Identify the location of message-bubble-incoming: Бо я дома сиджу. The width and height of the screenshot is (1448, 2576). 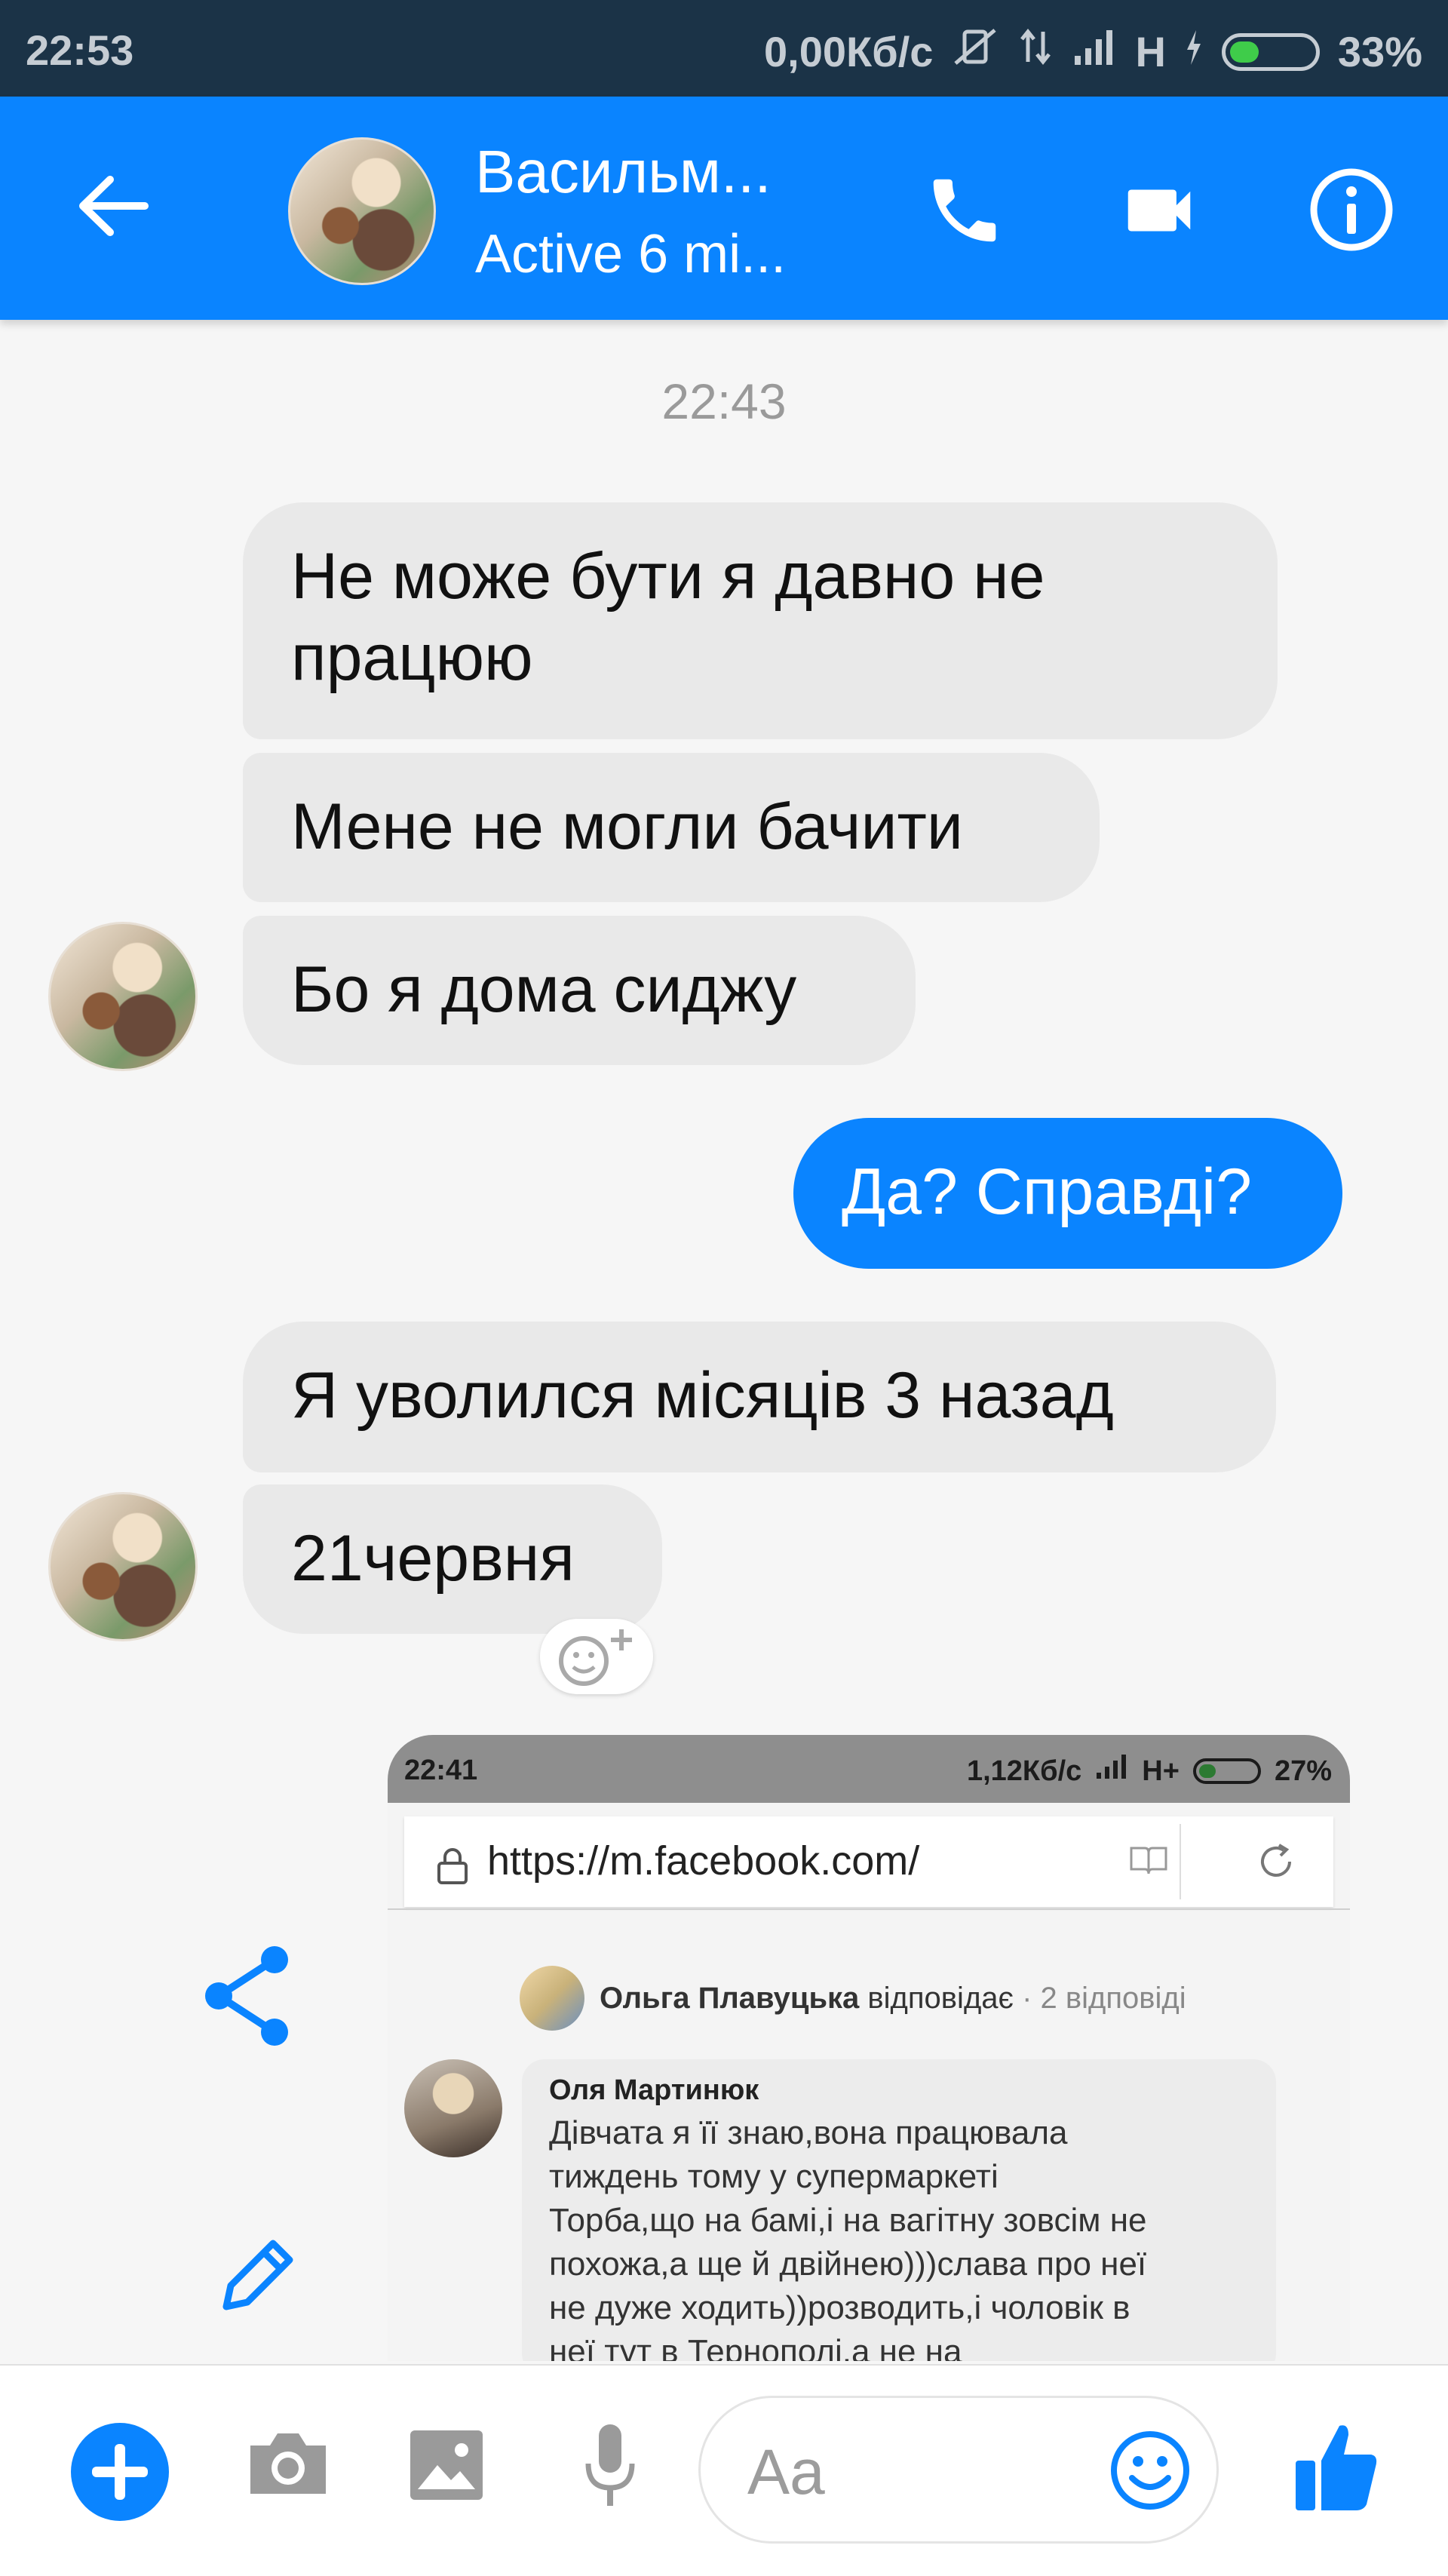
(579, 990).